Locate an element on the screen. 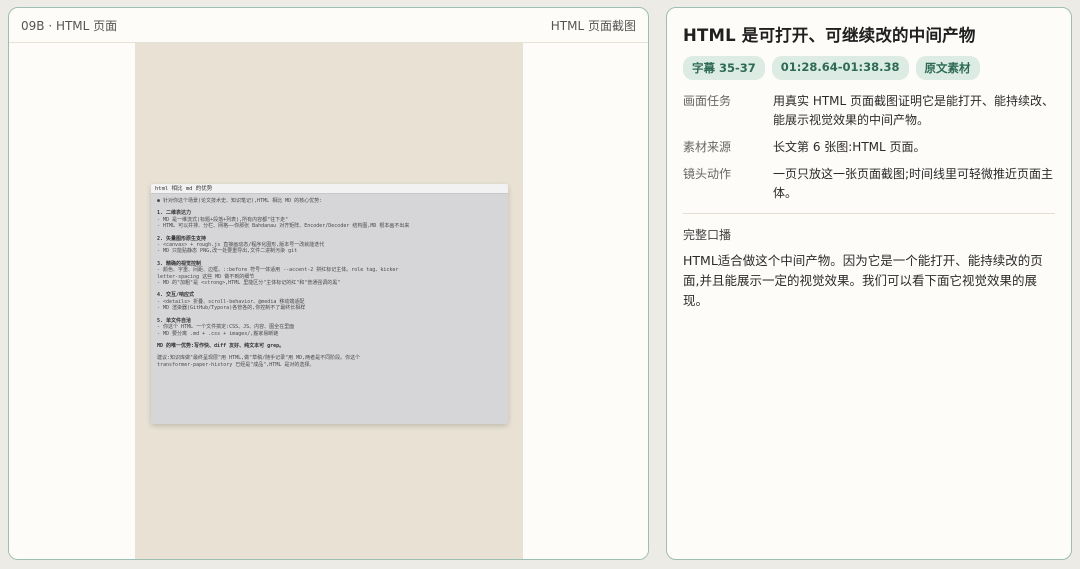 The width and height of the screenshot is (1080, 569). info-value: 用真实 HTML 页面截图证明它是能打开、能持续改、能展示视觉效果的中间产物。 is located at coordinates (914, 110).